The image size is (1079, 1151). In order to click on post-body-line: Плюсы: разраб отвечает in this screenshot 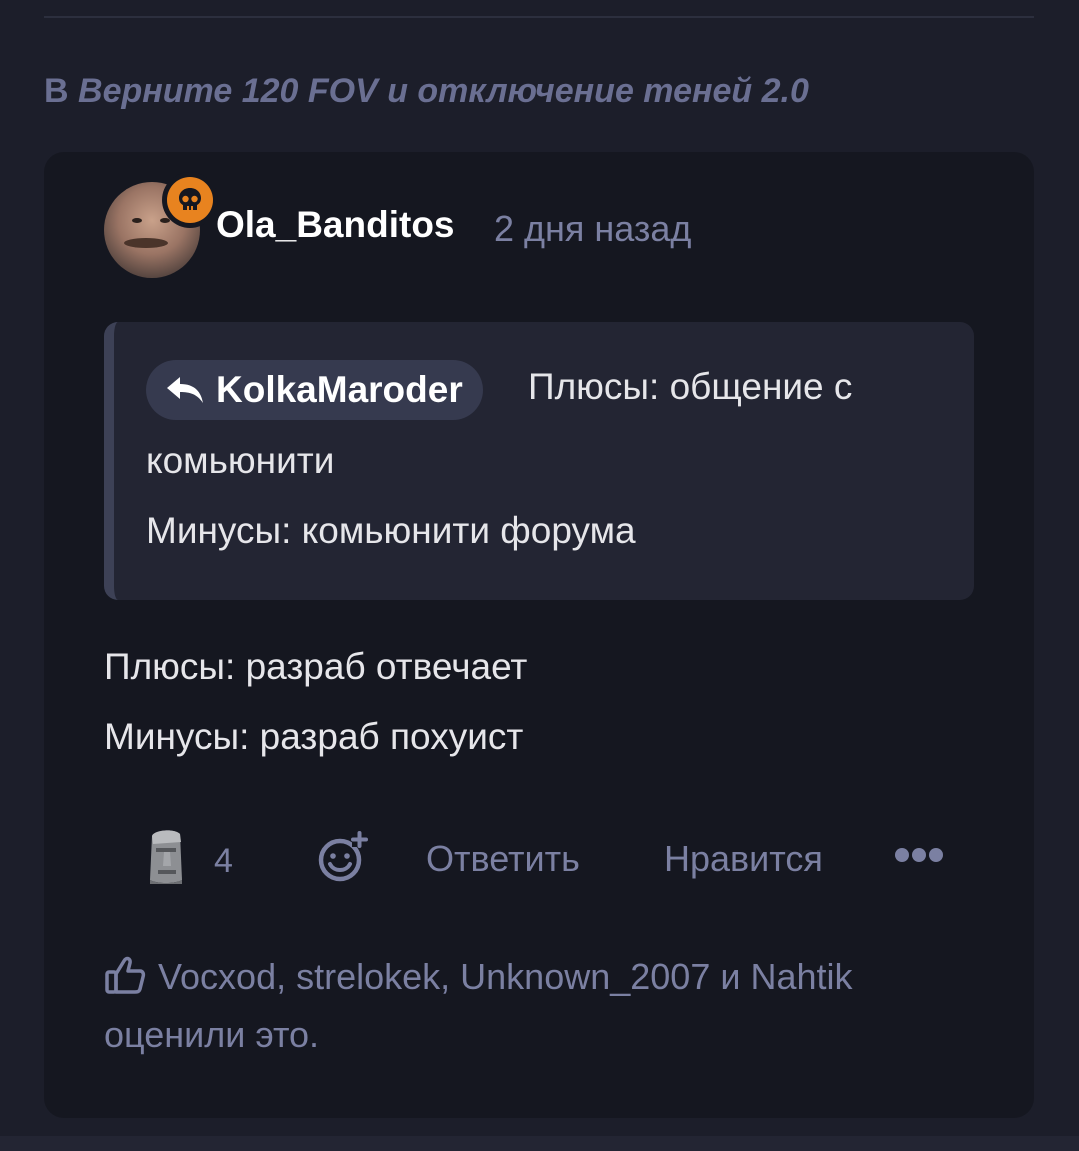, I will do `click(316, 666)`.